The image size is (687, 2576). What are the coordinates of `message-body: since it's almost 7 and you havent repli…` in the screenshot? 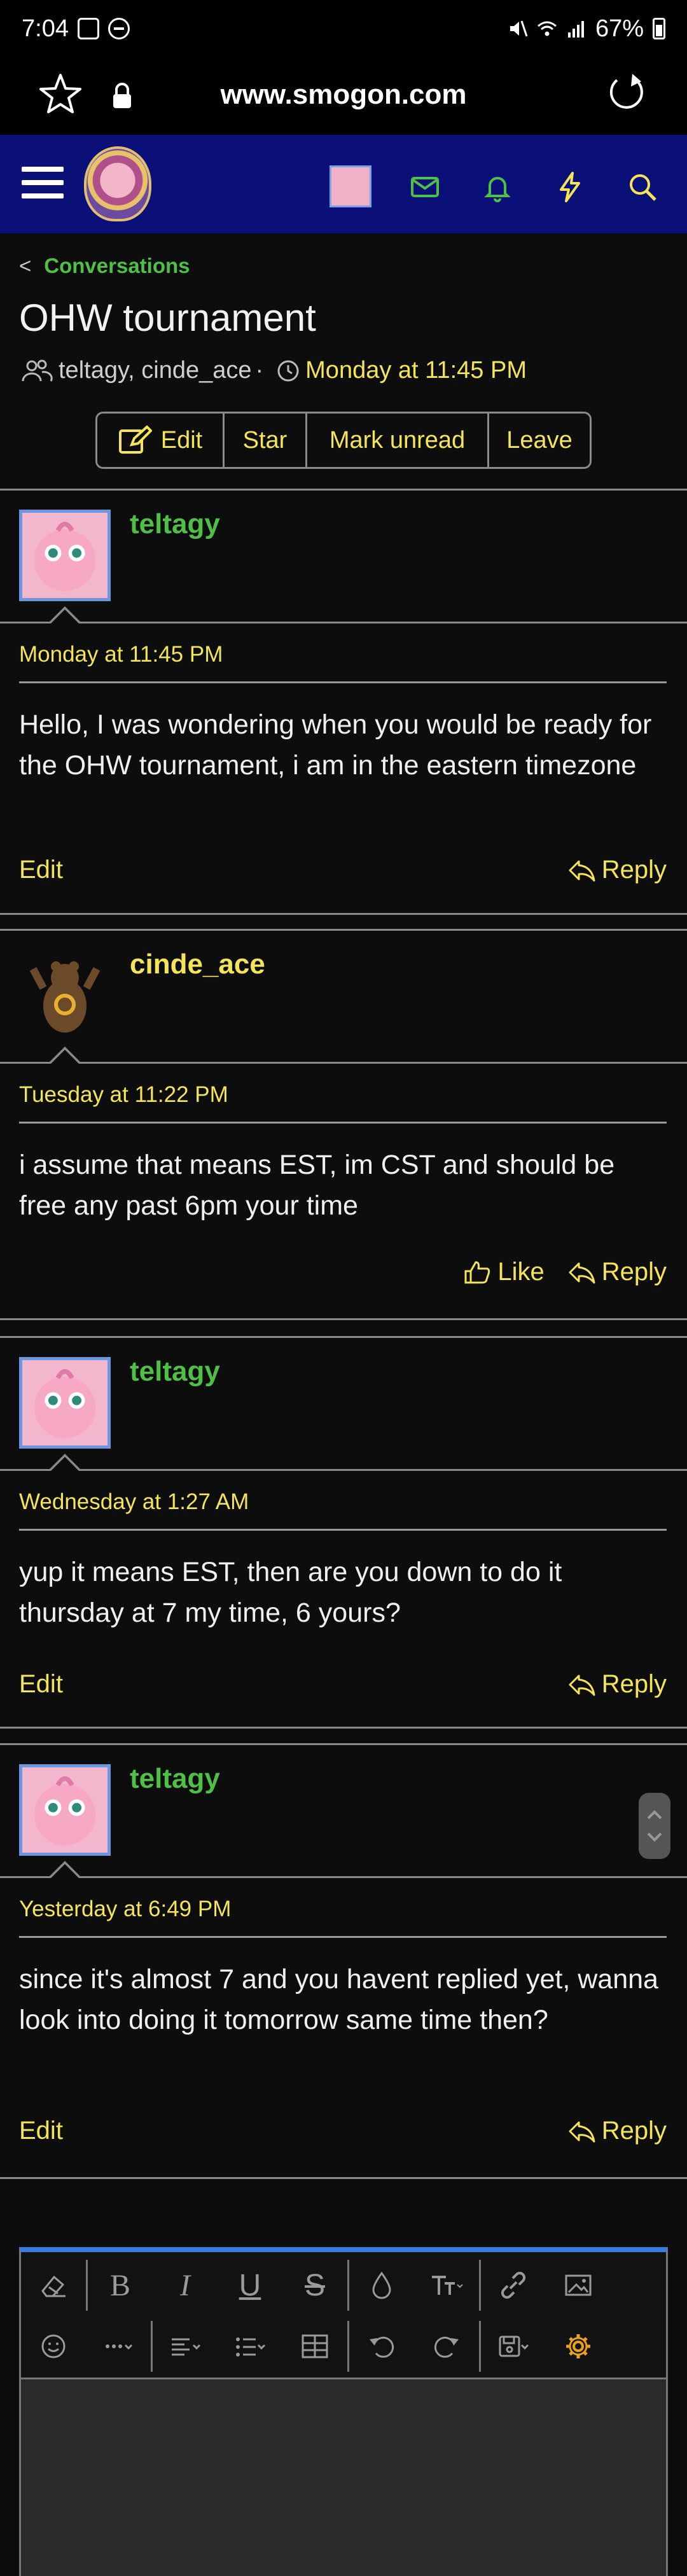 It's located at (338, 1999).